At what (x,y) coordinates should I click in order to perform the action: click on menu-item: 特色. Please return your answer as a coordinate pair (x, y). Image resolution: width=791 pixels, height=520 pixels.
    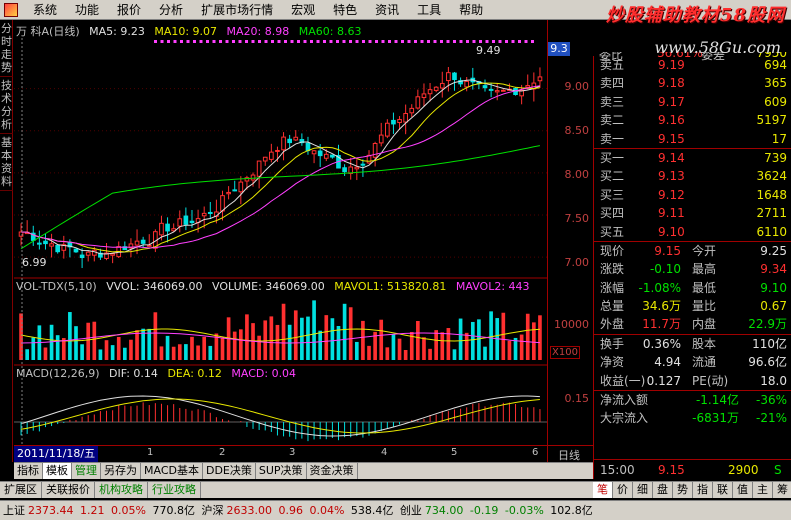
    Looking at the image, I should click on (345, 10).